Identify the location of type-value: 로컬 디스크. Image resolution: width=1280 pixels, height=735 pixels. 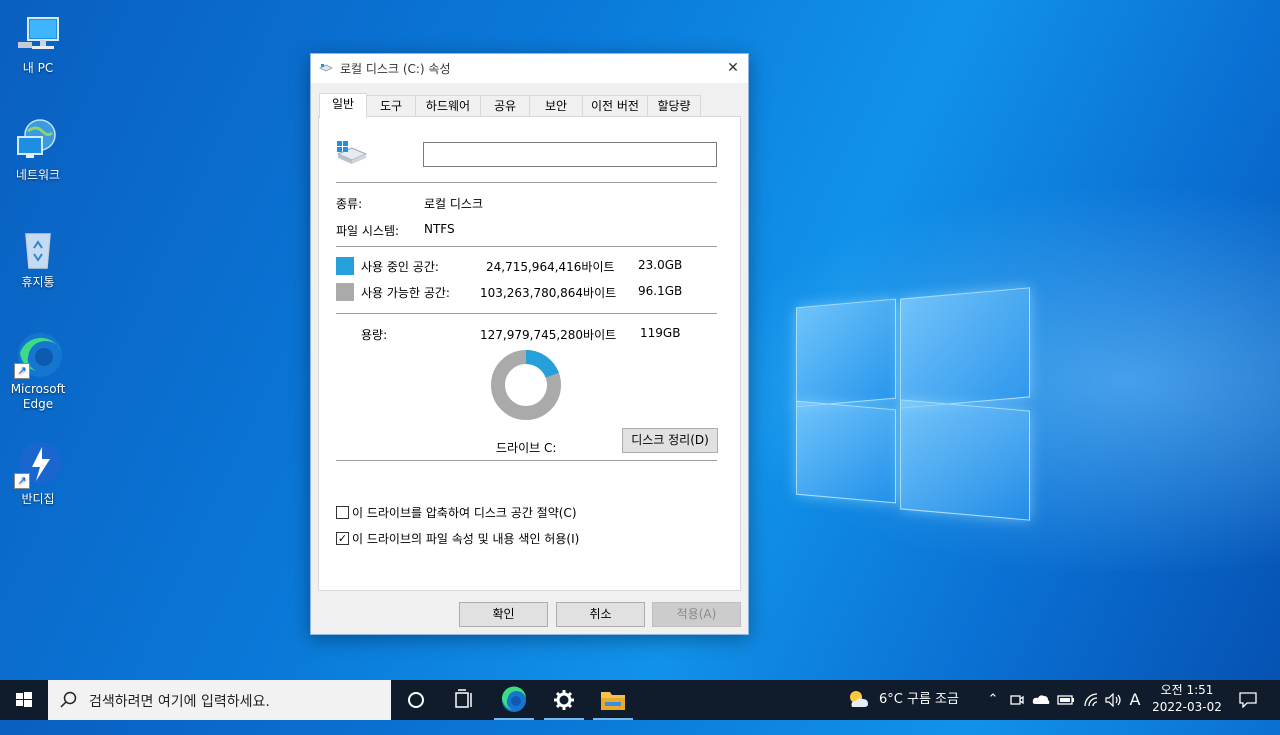
(454, 204).